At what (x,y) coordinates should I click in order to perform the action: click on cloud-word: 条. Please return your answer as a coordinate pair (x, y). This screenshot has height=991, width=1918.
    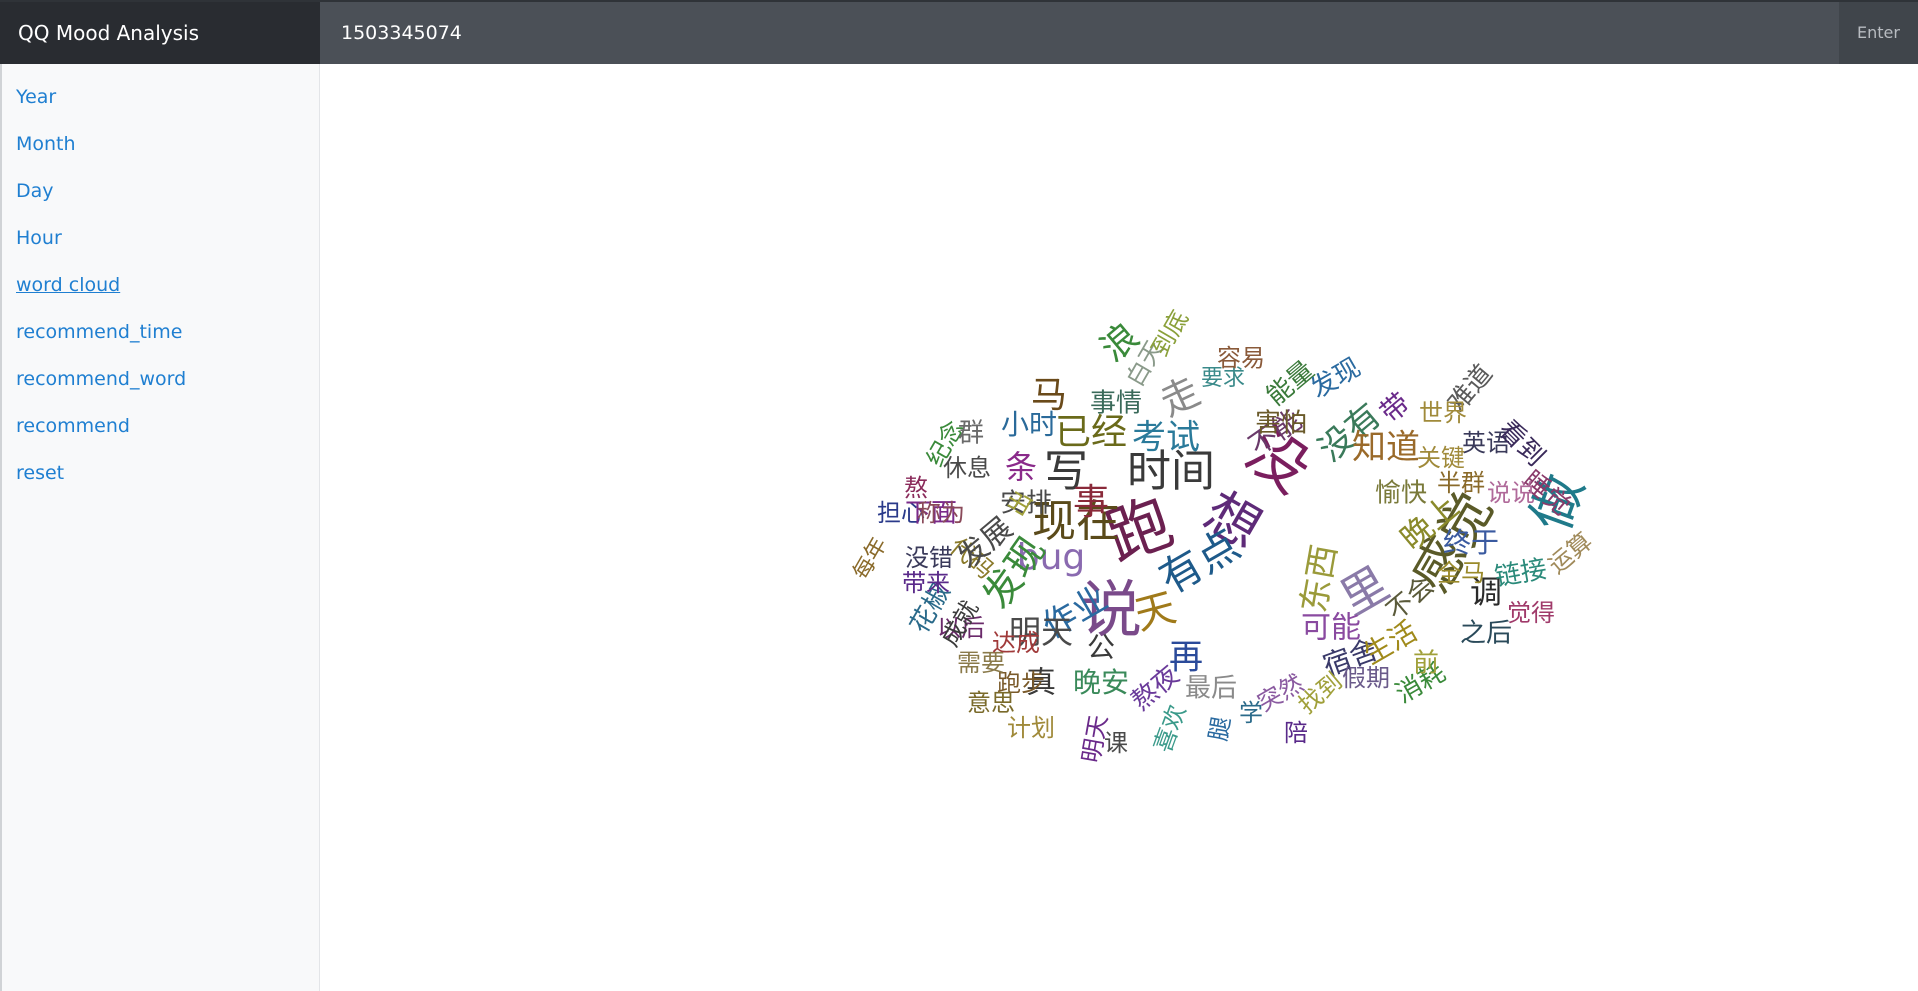
    Looking at the image, I should click on (1021, 467).